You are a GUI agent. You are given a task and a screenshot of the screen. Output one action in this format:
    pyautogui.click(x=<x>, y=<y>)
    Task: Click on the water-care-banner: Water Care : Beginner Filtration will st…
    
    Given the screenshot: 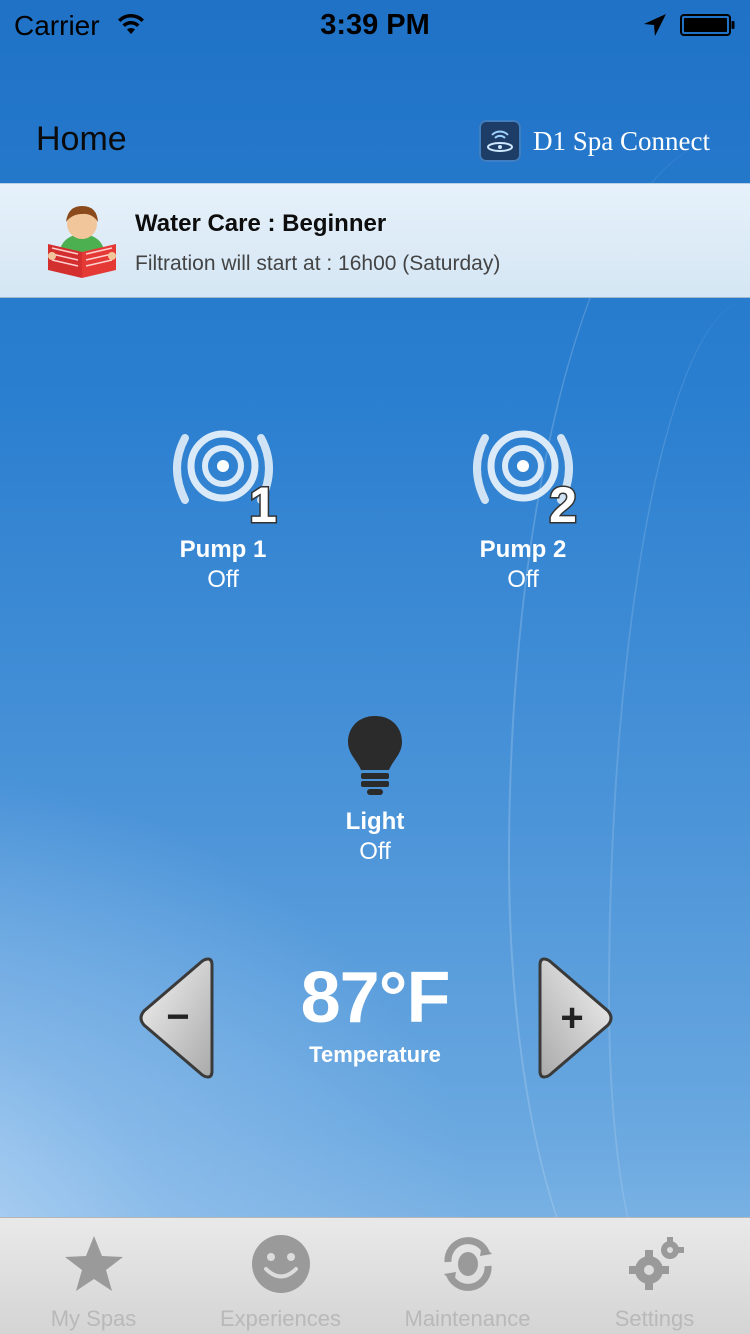 What is the action you would take?
    pyautogui.click(x=375, y=240)
    